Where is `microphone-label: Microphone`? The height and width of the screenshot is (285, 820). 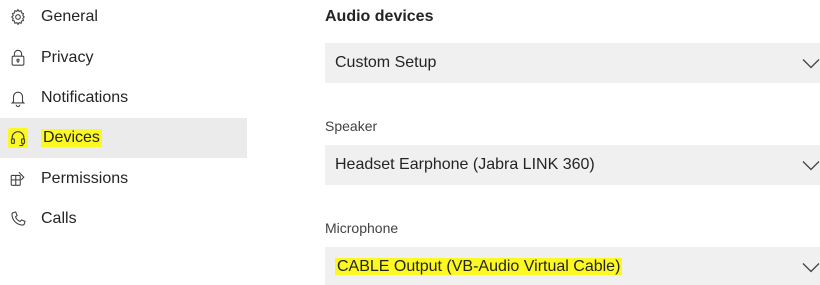 microphone-label: Microphone is located at coordinates (362, 228).